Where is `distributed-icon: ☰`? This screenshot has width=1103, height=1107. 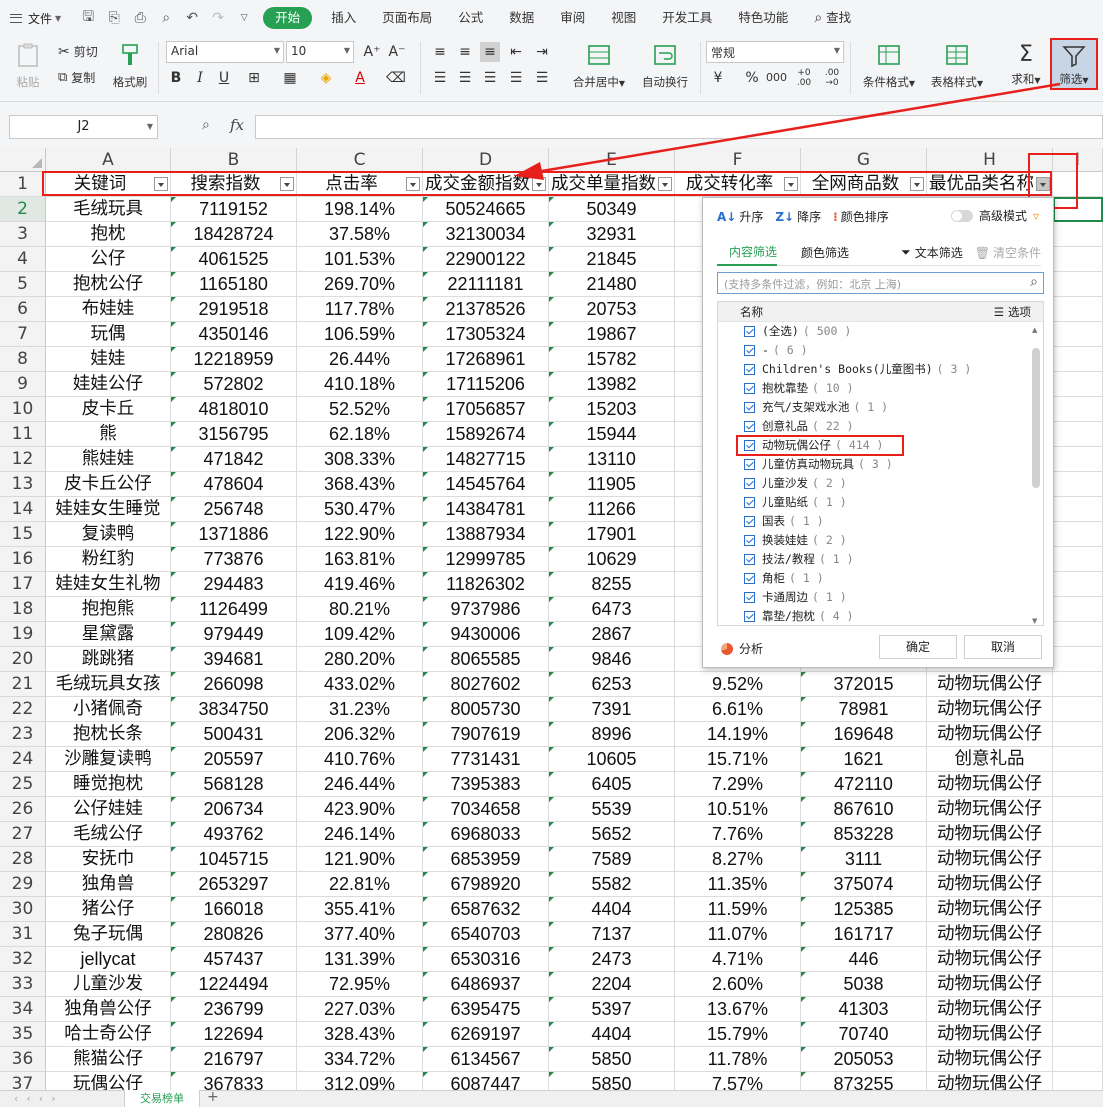 distributed-icon: ☰ is located at coordinates (542, 78).